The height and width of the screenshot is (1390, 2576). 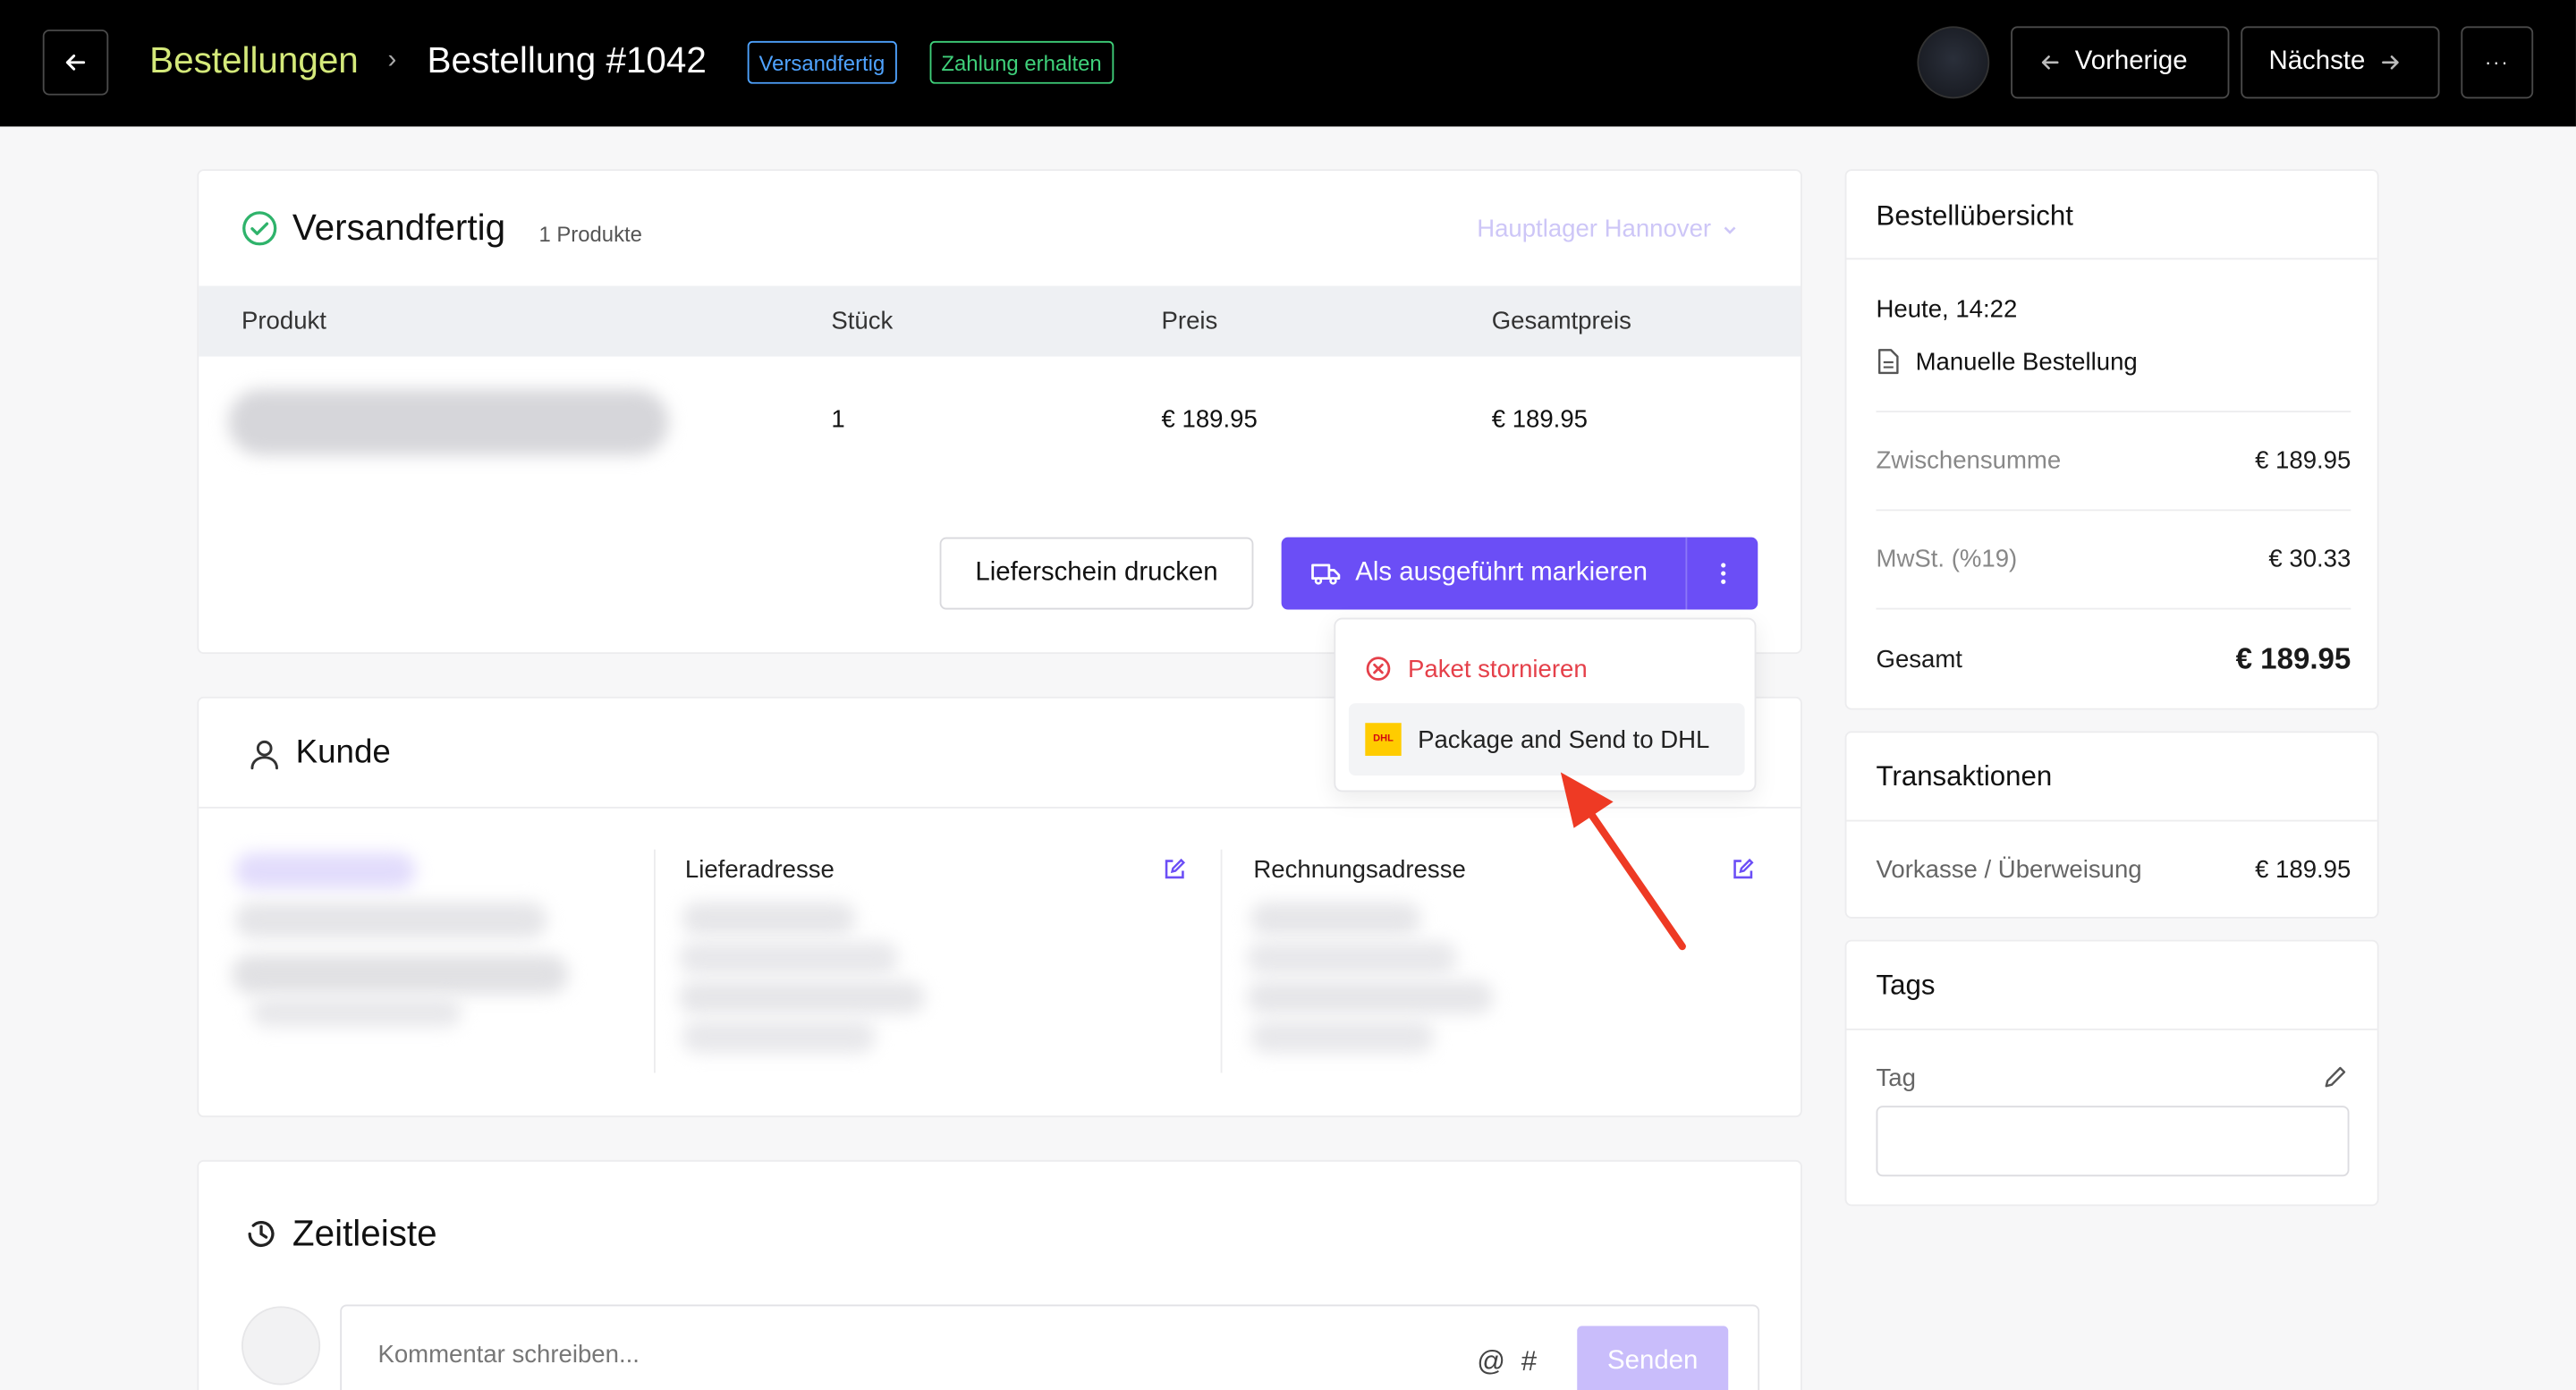 What do you see at coordinates (1539, 419) in the screenshot?
I see `row-total: € 189.95` at bounding box center [1539, 419].